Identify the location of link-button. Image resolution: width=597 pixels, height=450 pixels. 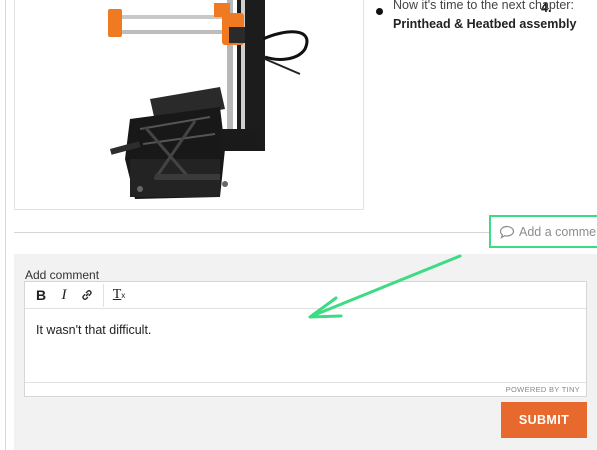
(87, 295).